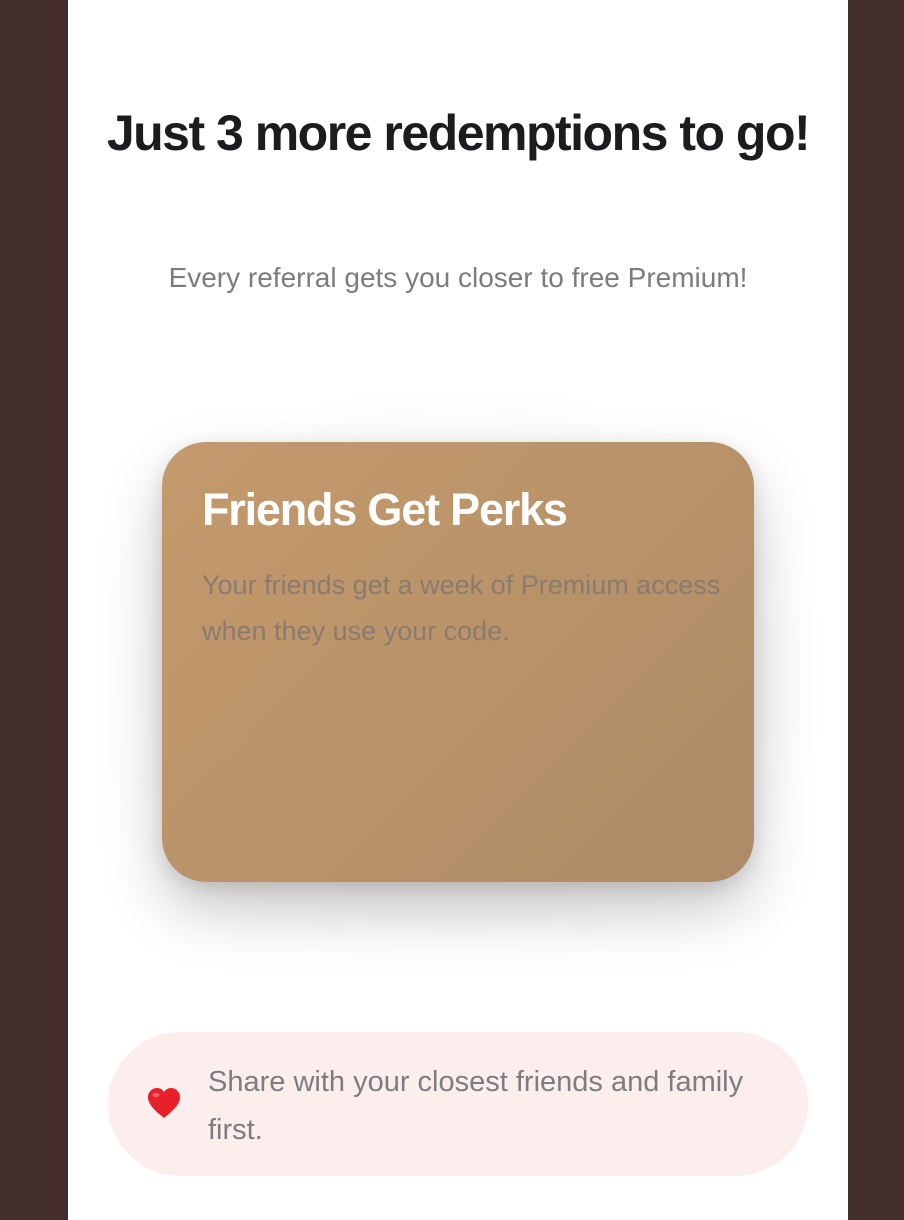 The height and width of the screenshot is (1220, 904). I want to click on page-title: Just 3 more redemptions to go!, so click(458, 133).